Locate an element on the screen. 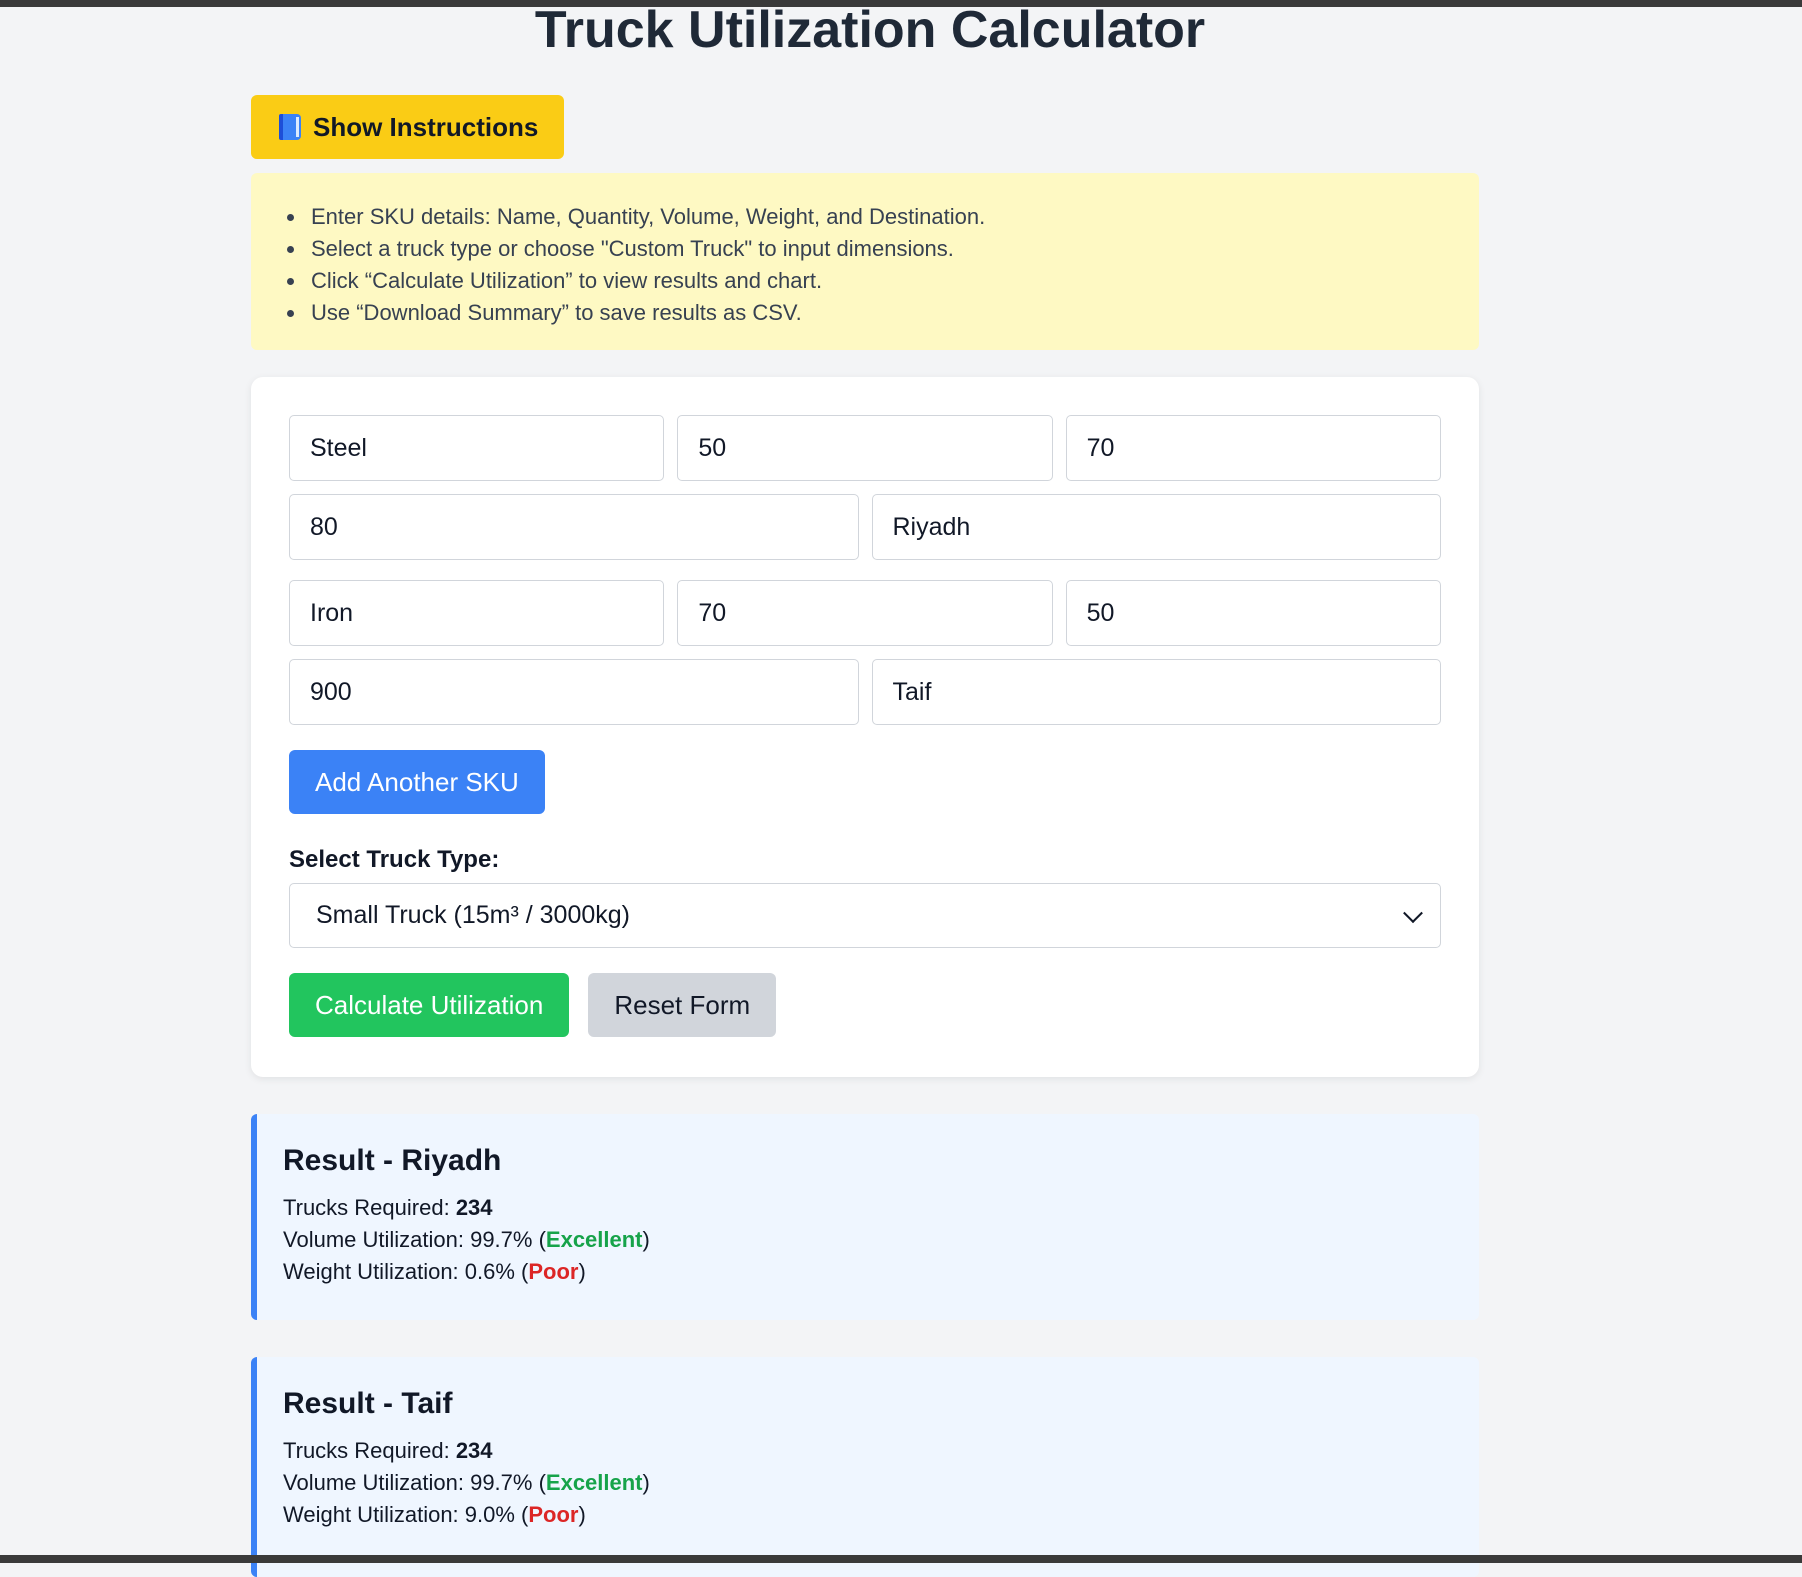 This screenshot has width=1802, height=1577. window-bottom-bar is located at coordinates (901, 1559).